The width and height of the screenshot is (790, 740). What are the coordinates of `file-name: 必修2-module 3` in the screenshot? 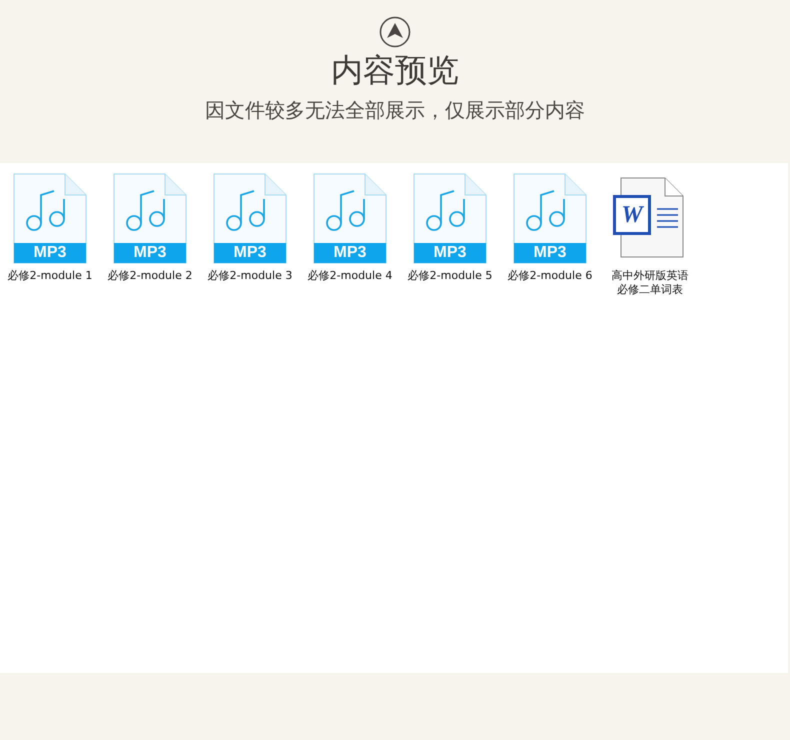 It's located at (250, 276).